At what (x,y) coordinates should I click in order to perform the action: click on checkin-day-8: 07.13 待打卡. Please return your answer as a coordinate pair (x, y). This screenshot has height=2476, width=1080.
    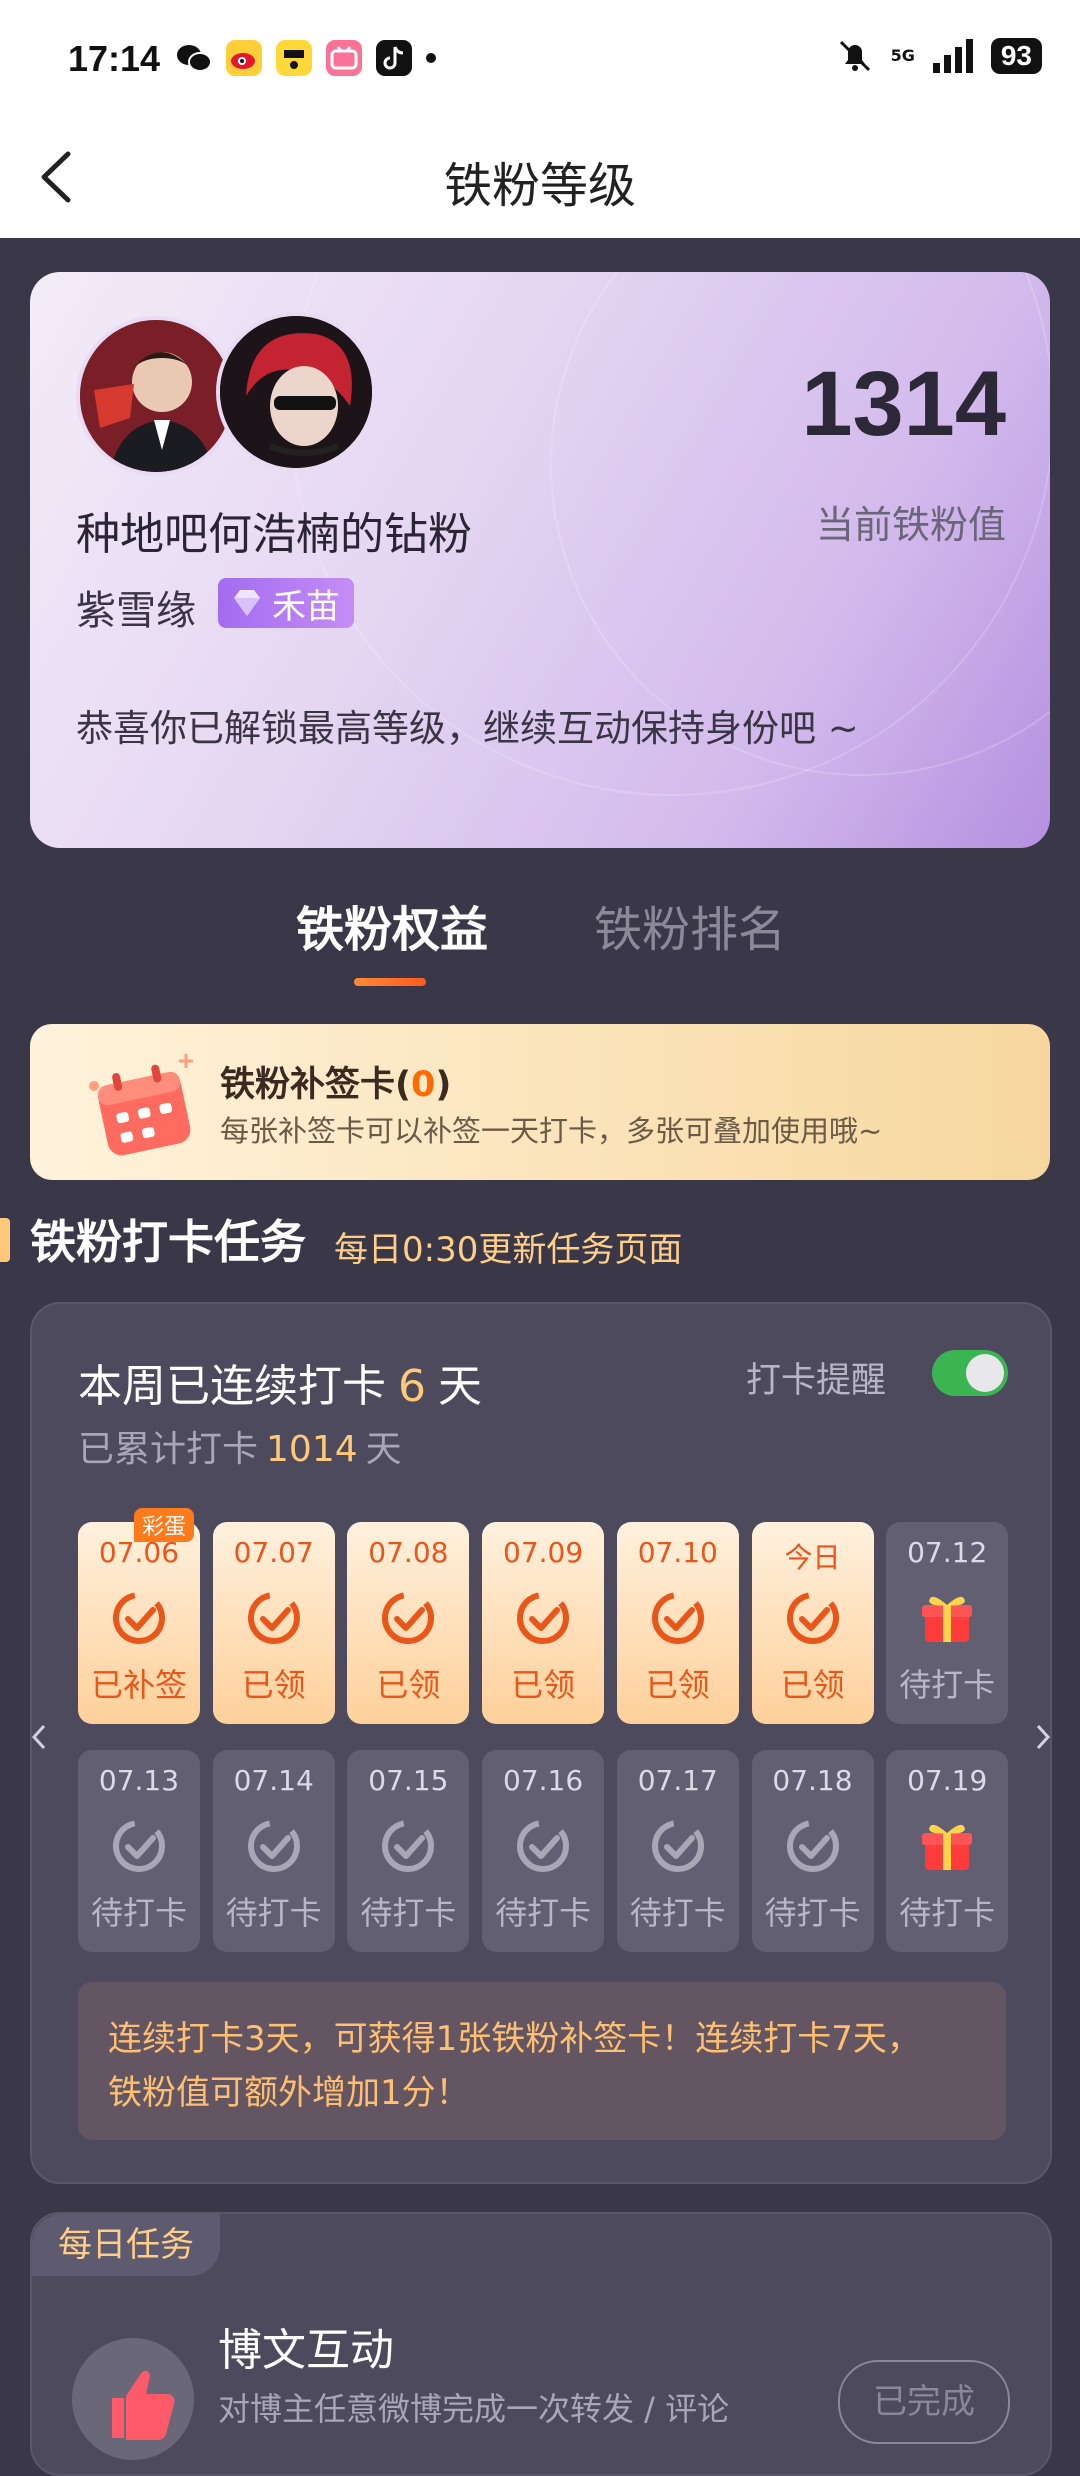
    Looking at the image, I should click on (139, 1851).